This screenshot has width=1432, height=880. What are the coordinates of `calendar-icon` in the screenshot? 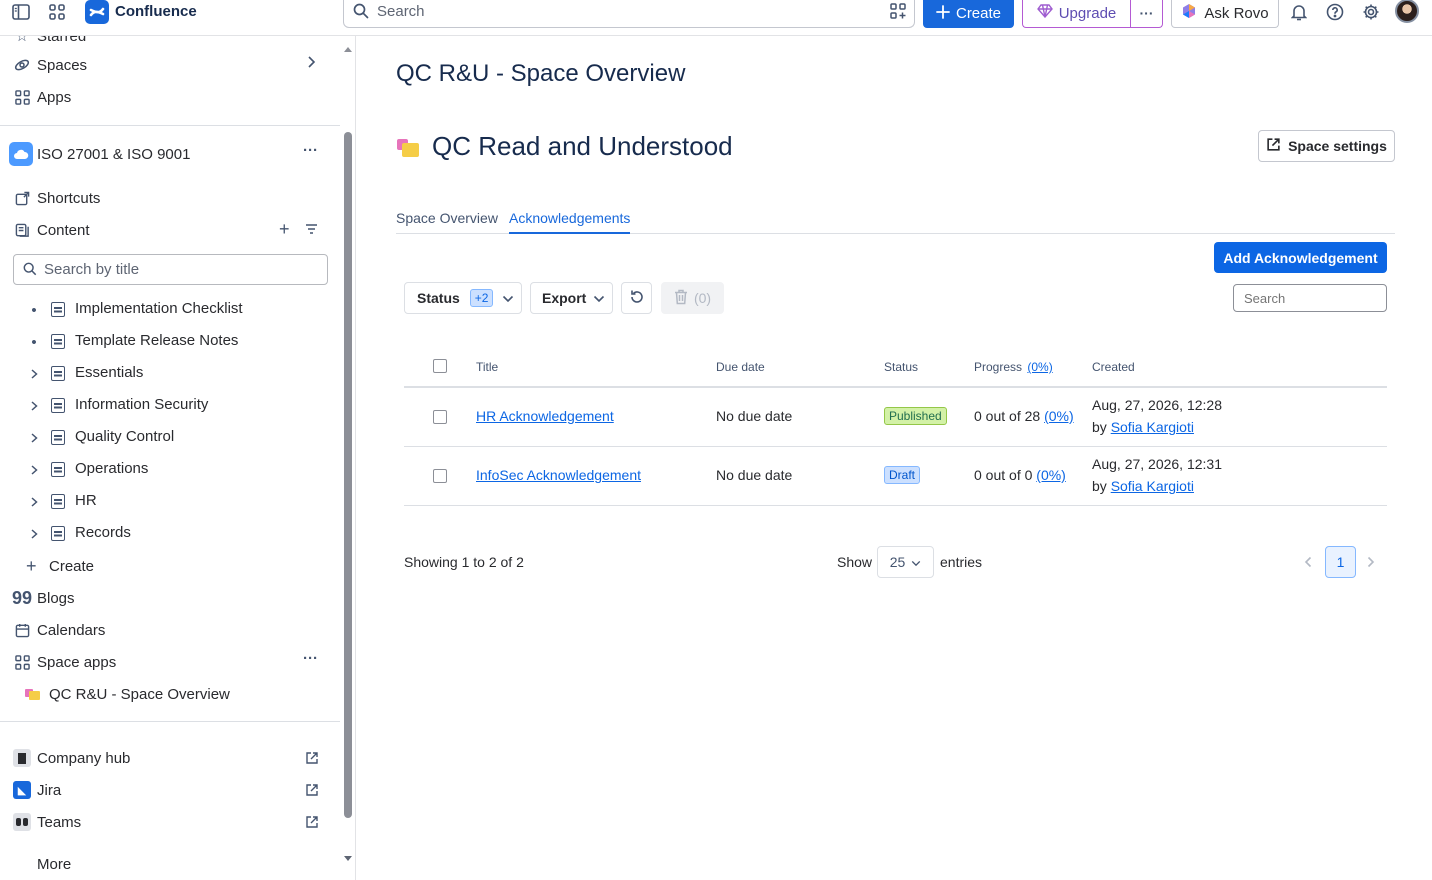 It's located at (22, 630).